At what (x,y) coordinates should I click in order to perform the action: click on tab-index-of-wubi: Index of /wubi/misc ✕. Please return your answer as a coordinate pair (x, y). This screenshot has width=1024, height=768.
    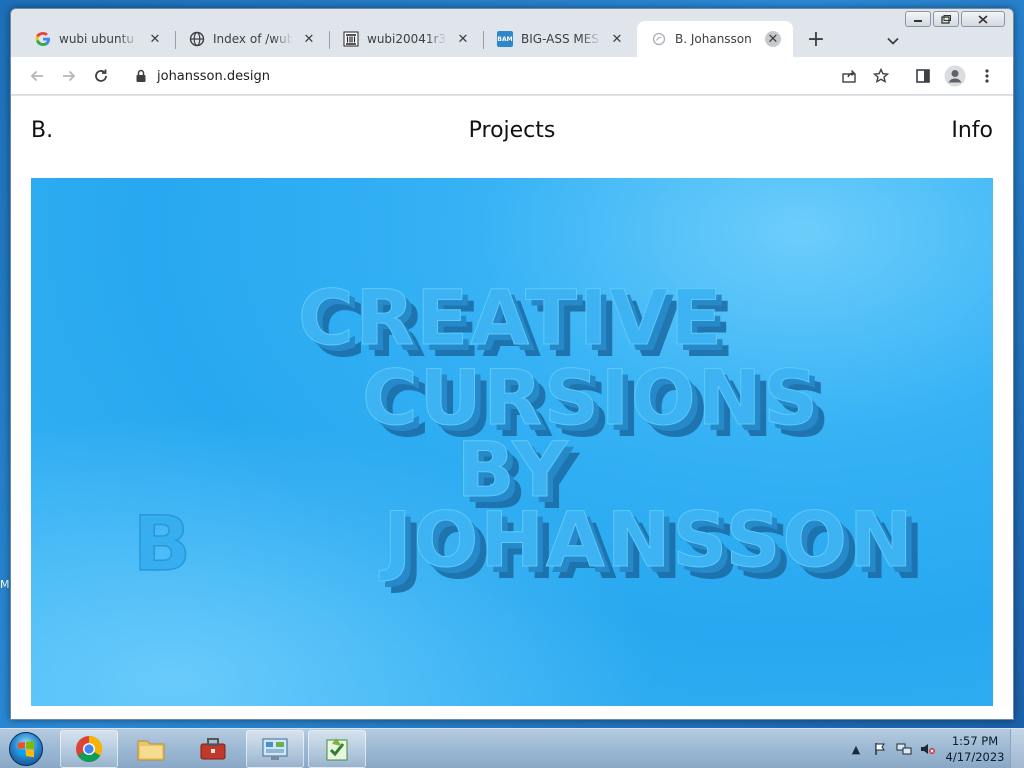
    Looking at the image, I should click on (252, 39).